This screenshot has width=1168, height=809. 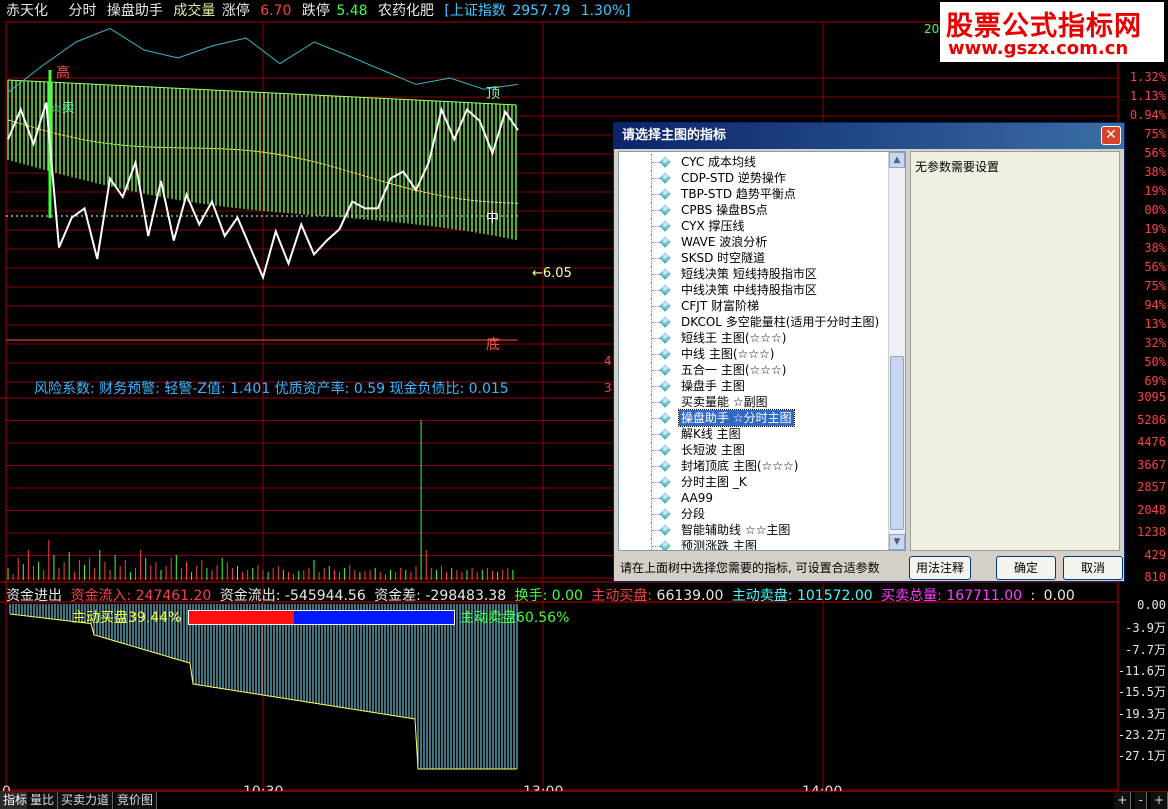 What do you see at coordinates (1155, 577) in the screenshot?
I see `volume-axis-label: 810` at bounding box center [1155, 577].